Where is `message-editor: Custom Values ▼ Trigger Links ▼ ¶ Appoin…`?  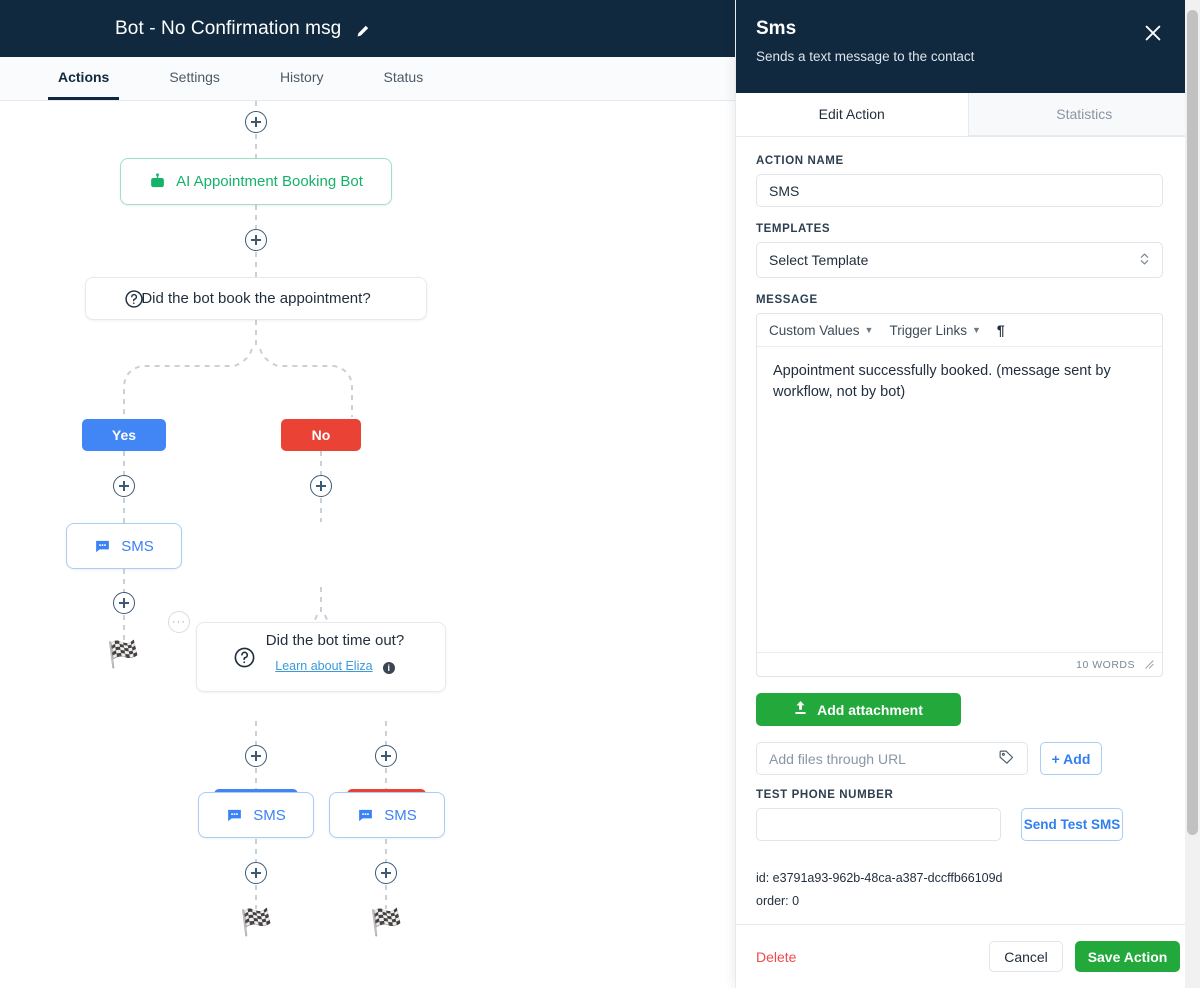
message-editor: Custom Values ▼ Trigger Links ▼ ¶ Appoin… is located at coordinates (959, 495).